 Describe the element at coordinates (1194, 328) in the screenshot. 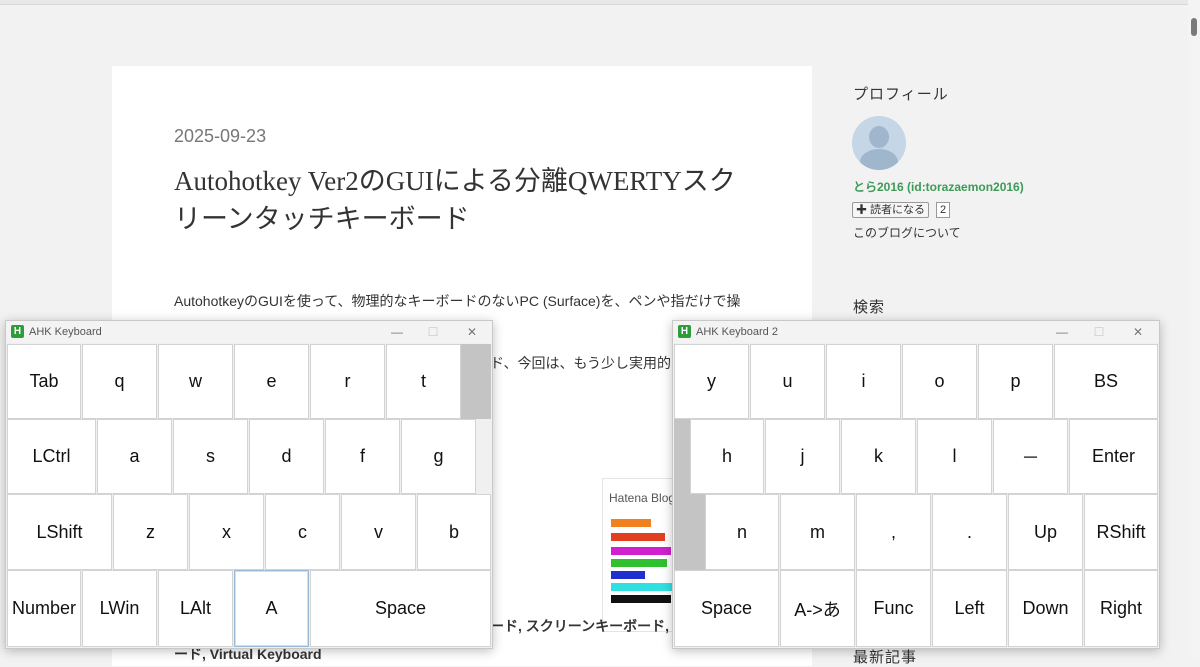

I see `page-scrollbar` at that location.